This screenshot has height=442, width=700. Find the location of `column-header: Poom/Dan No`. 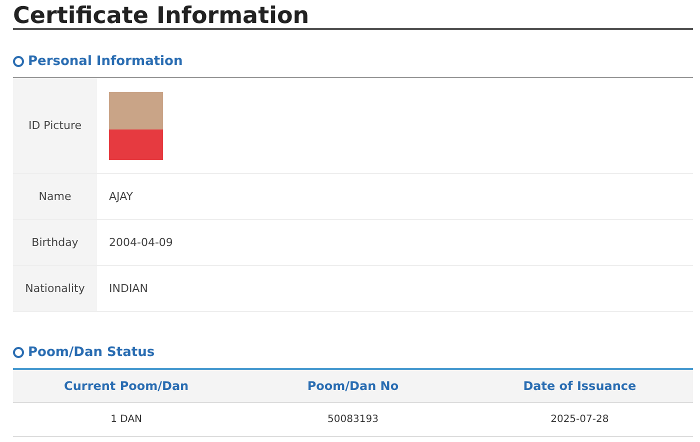

column-header: Poom/Dan No is located at coordinates (353, 386).